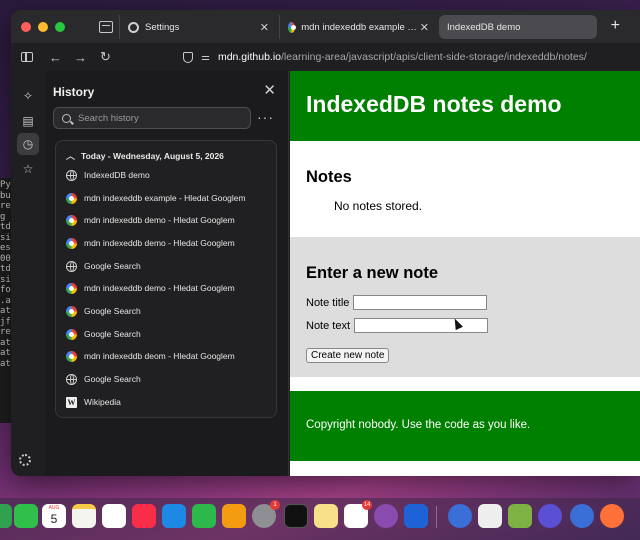 The width and height of the screenshot is (640, 540). I want to click on note-title-label: Note title, so click(328, 302).